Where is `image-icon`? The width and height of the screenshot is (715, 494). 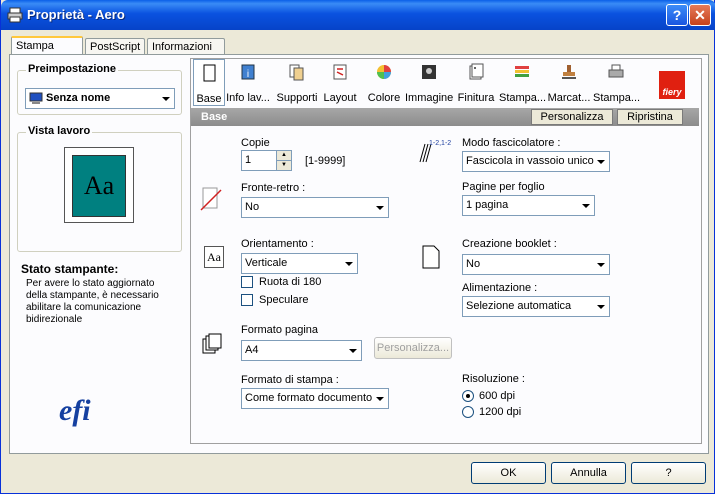
image-icon is located at coordinates (429, 72).